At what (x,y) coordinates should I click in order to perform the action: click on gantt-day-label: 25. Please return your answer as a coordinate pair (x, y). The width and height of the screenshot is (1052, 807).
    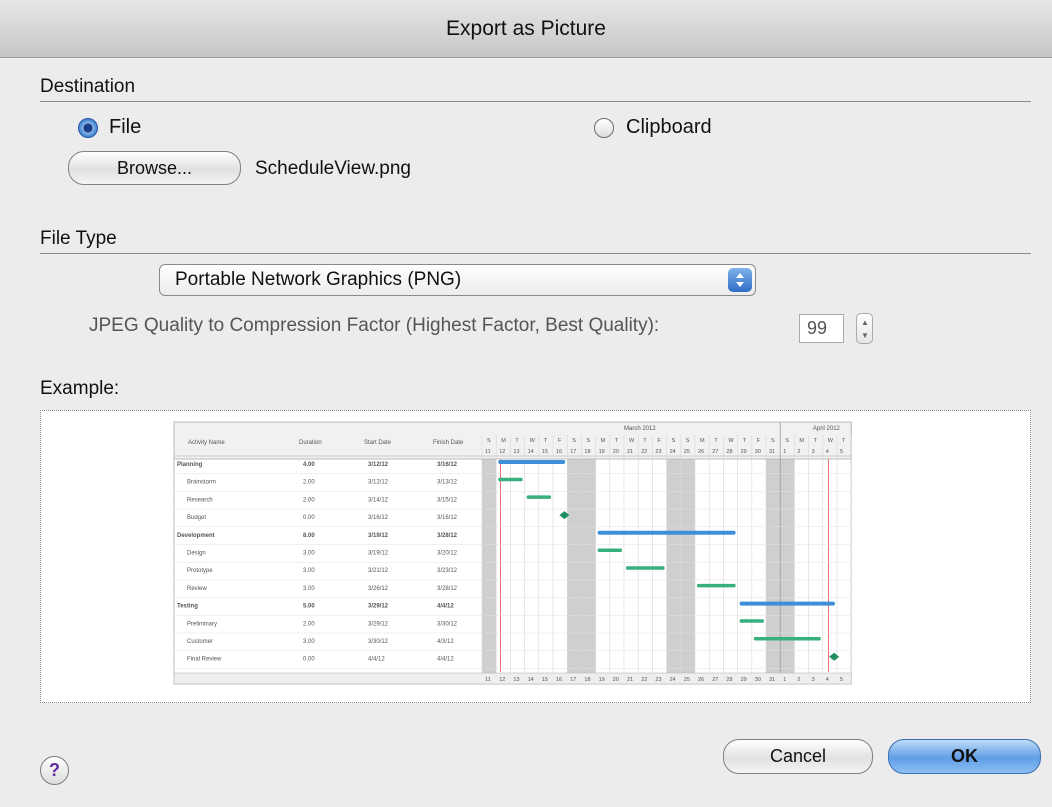
    Looking at the image, I should click on (687, 452).